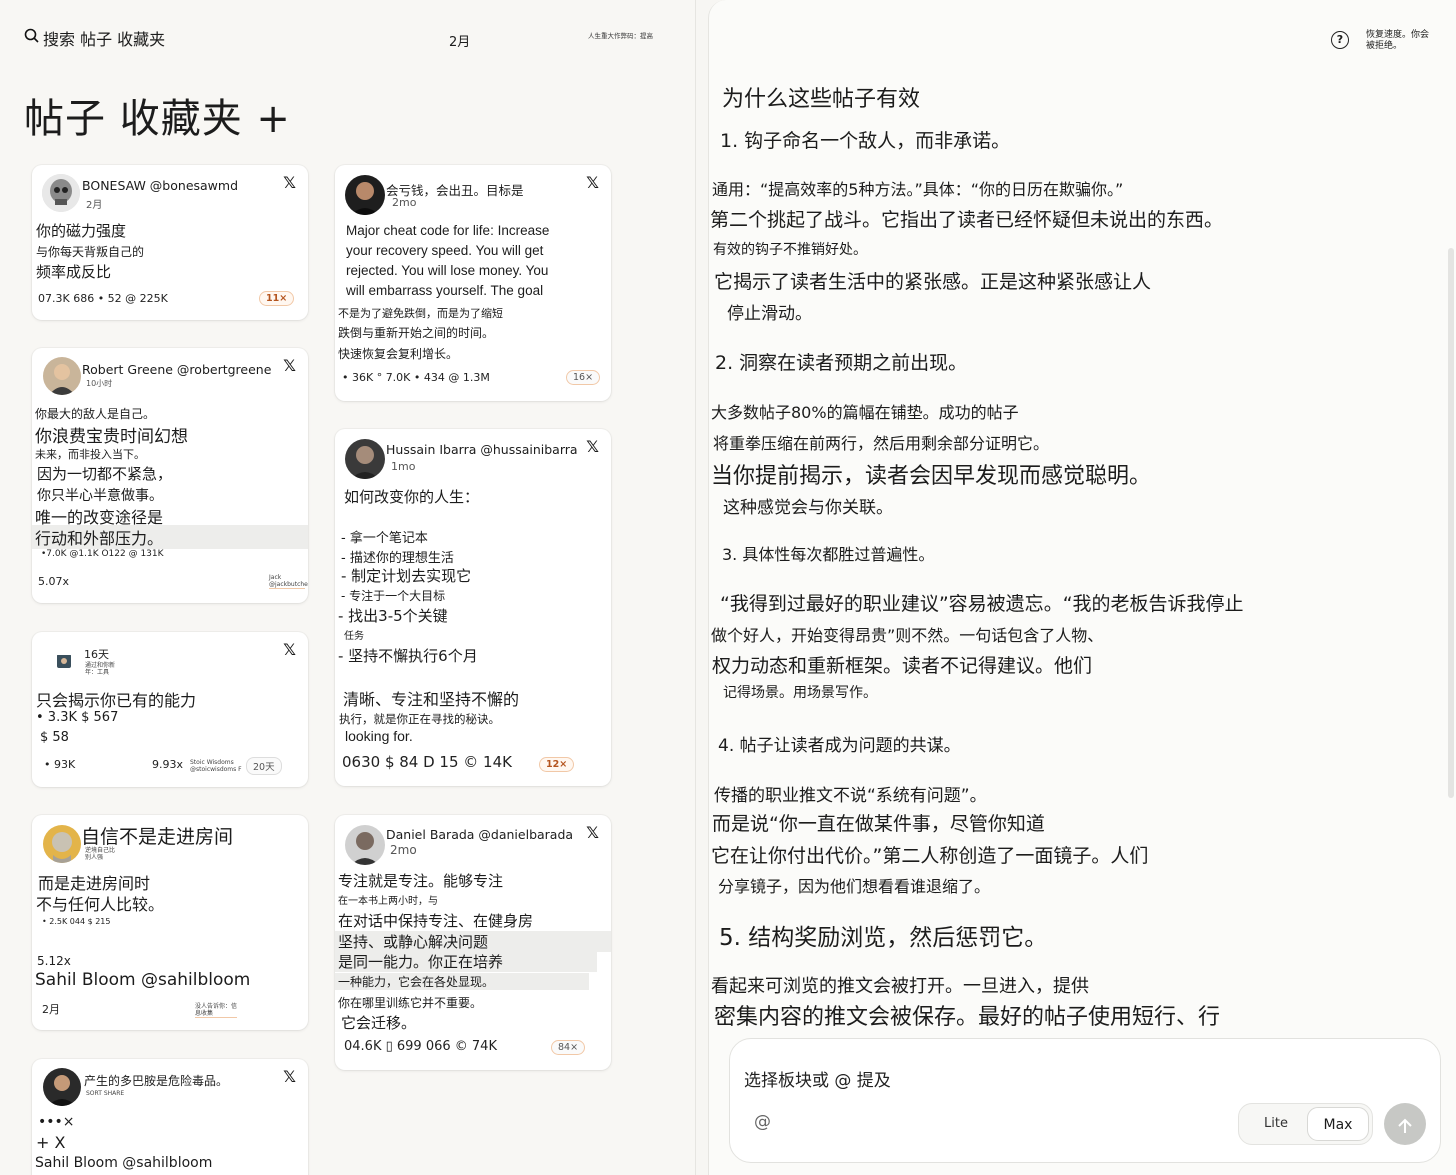 The width and height of the screenshot is (1456, 1175). Describe the element at coordinates (1305, 1124) in the screenshot. I see `mode-toggle: Lite Max` at that location.